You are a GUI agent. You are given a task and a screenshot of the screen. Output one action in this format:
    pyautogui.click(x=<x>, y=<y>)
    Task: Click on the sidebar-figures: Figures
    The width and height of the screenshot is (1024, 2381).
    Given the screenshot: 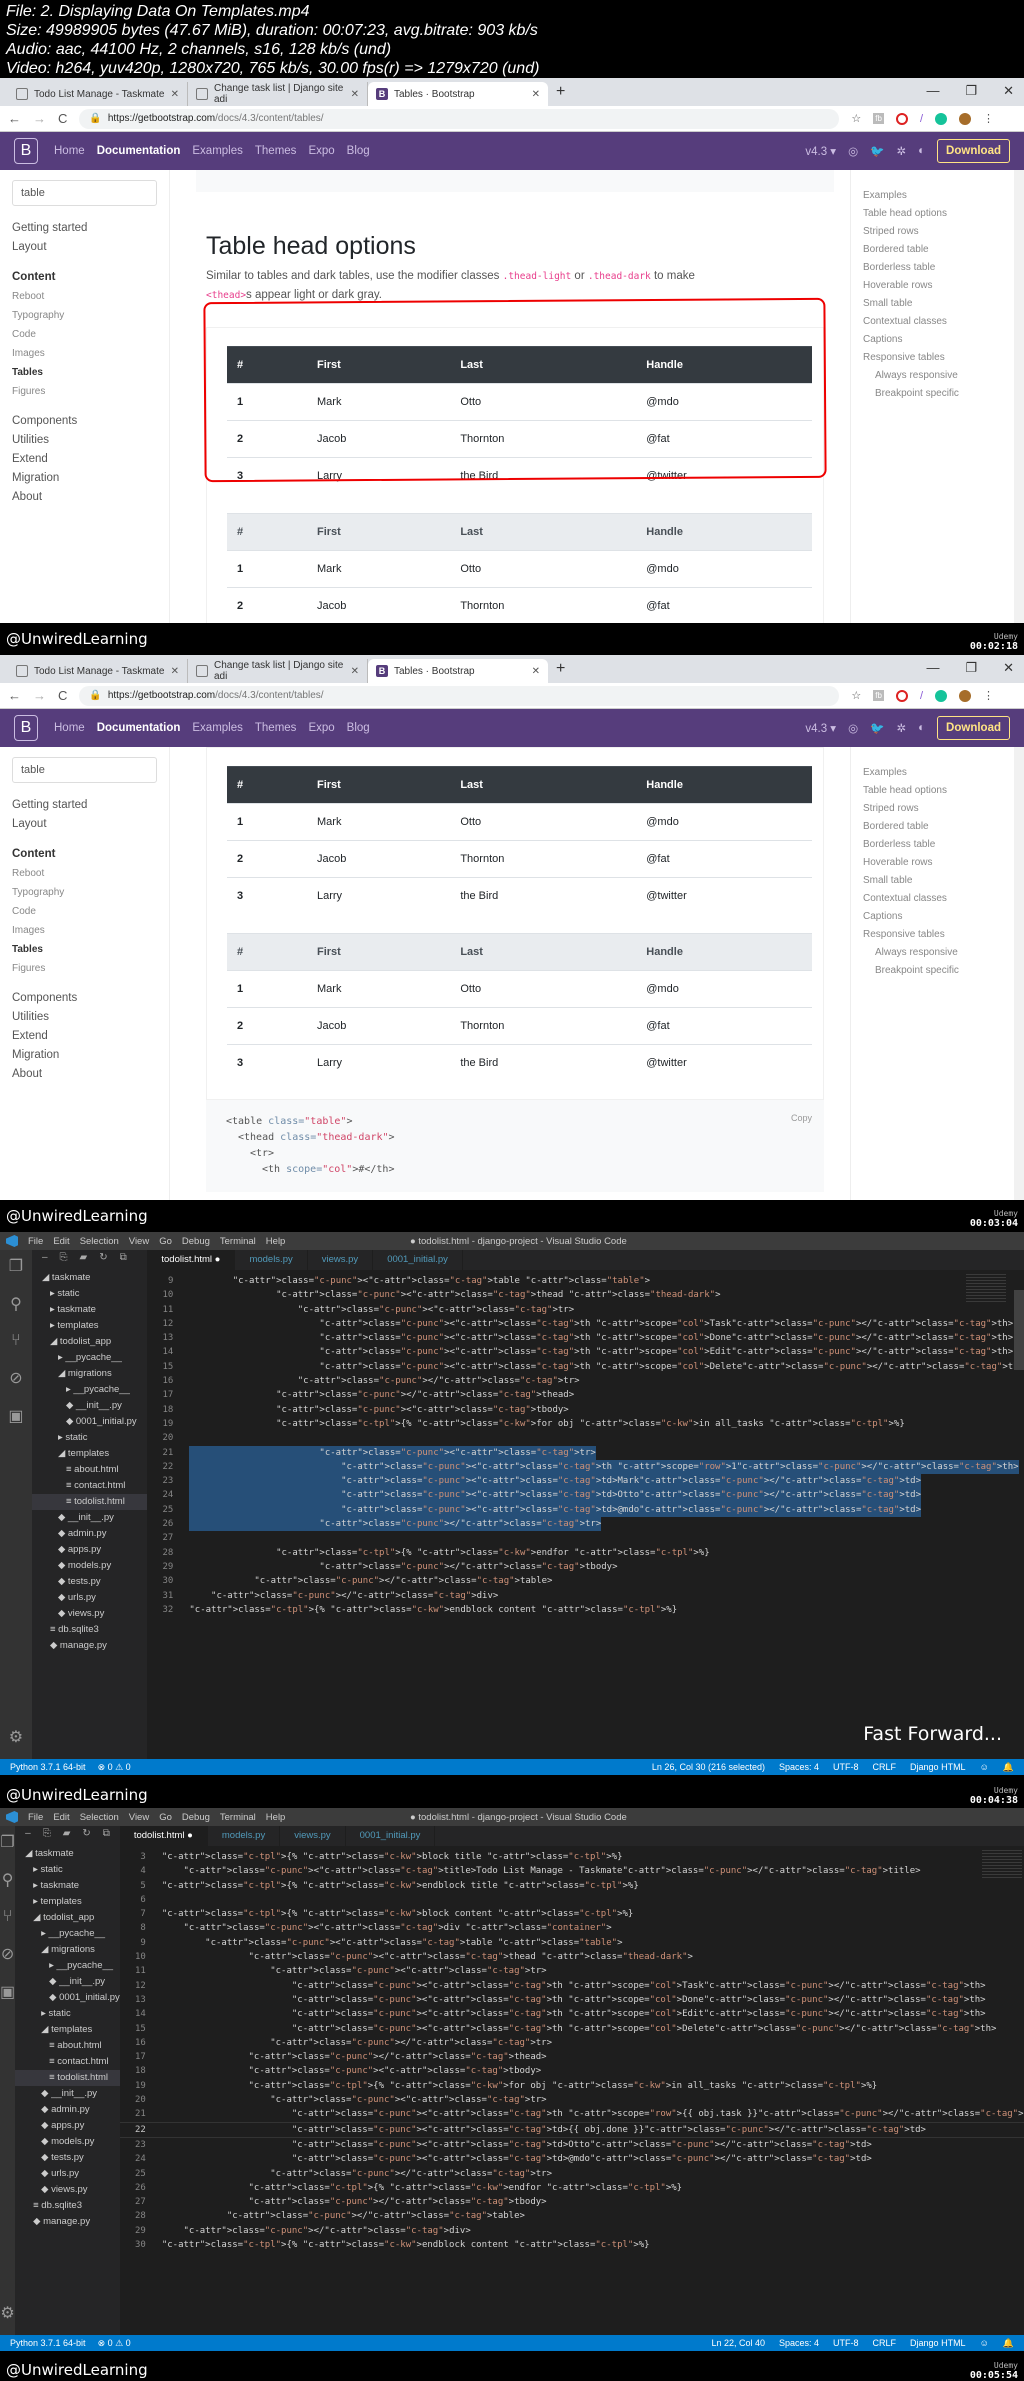 What is the action you would take?
    pyautogui.click(x=84, y=968)
    